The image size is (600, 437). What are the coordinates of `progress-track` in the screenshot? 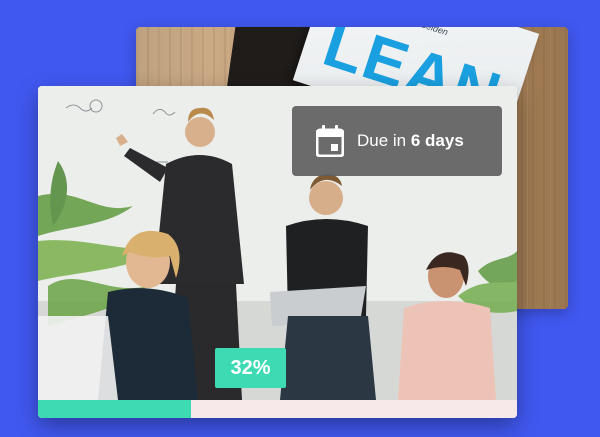 It's located at (277, 409).